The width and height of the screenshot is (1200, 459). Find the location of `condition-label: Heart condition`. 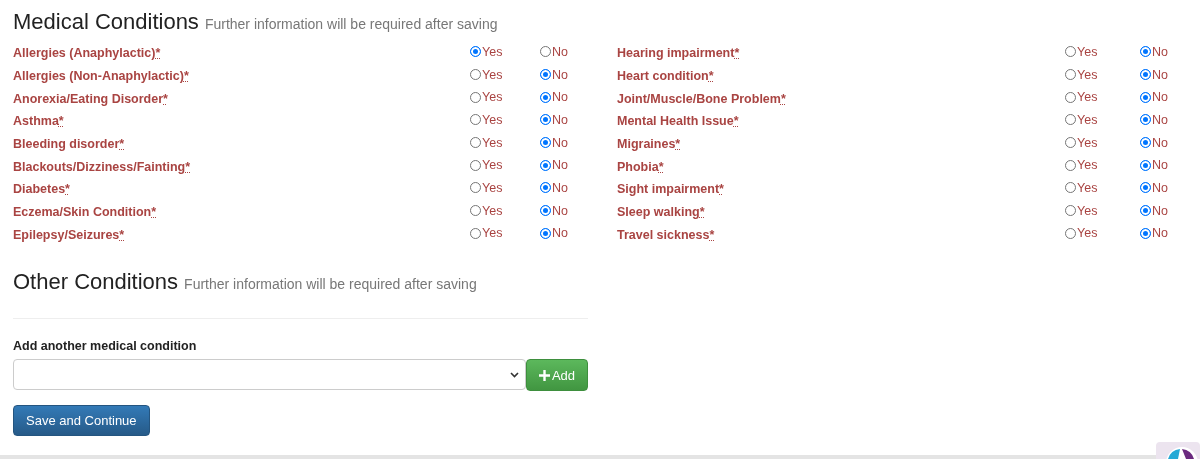

condition-label: Heart condition is located at coordinates (663, 76).